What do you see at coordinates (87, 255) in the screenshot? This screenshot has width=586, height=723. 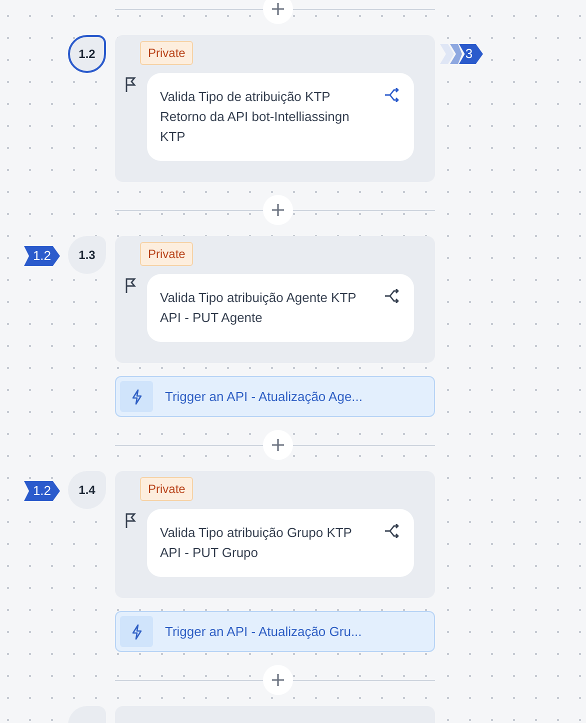 I see `step-number-bubble: 1.3` at bounding box center [87, 255].